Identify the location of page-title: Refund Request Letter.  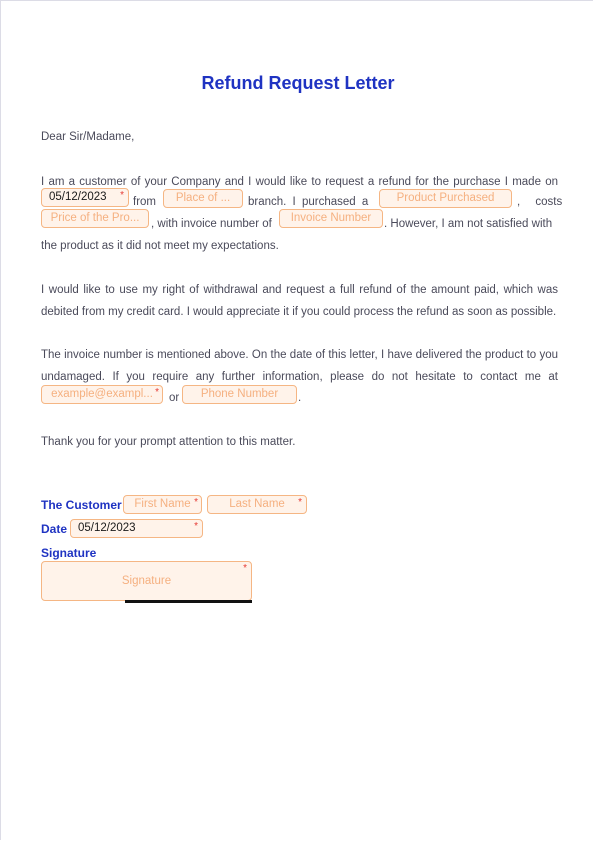
(298, 83).